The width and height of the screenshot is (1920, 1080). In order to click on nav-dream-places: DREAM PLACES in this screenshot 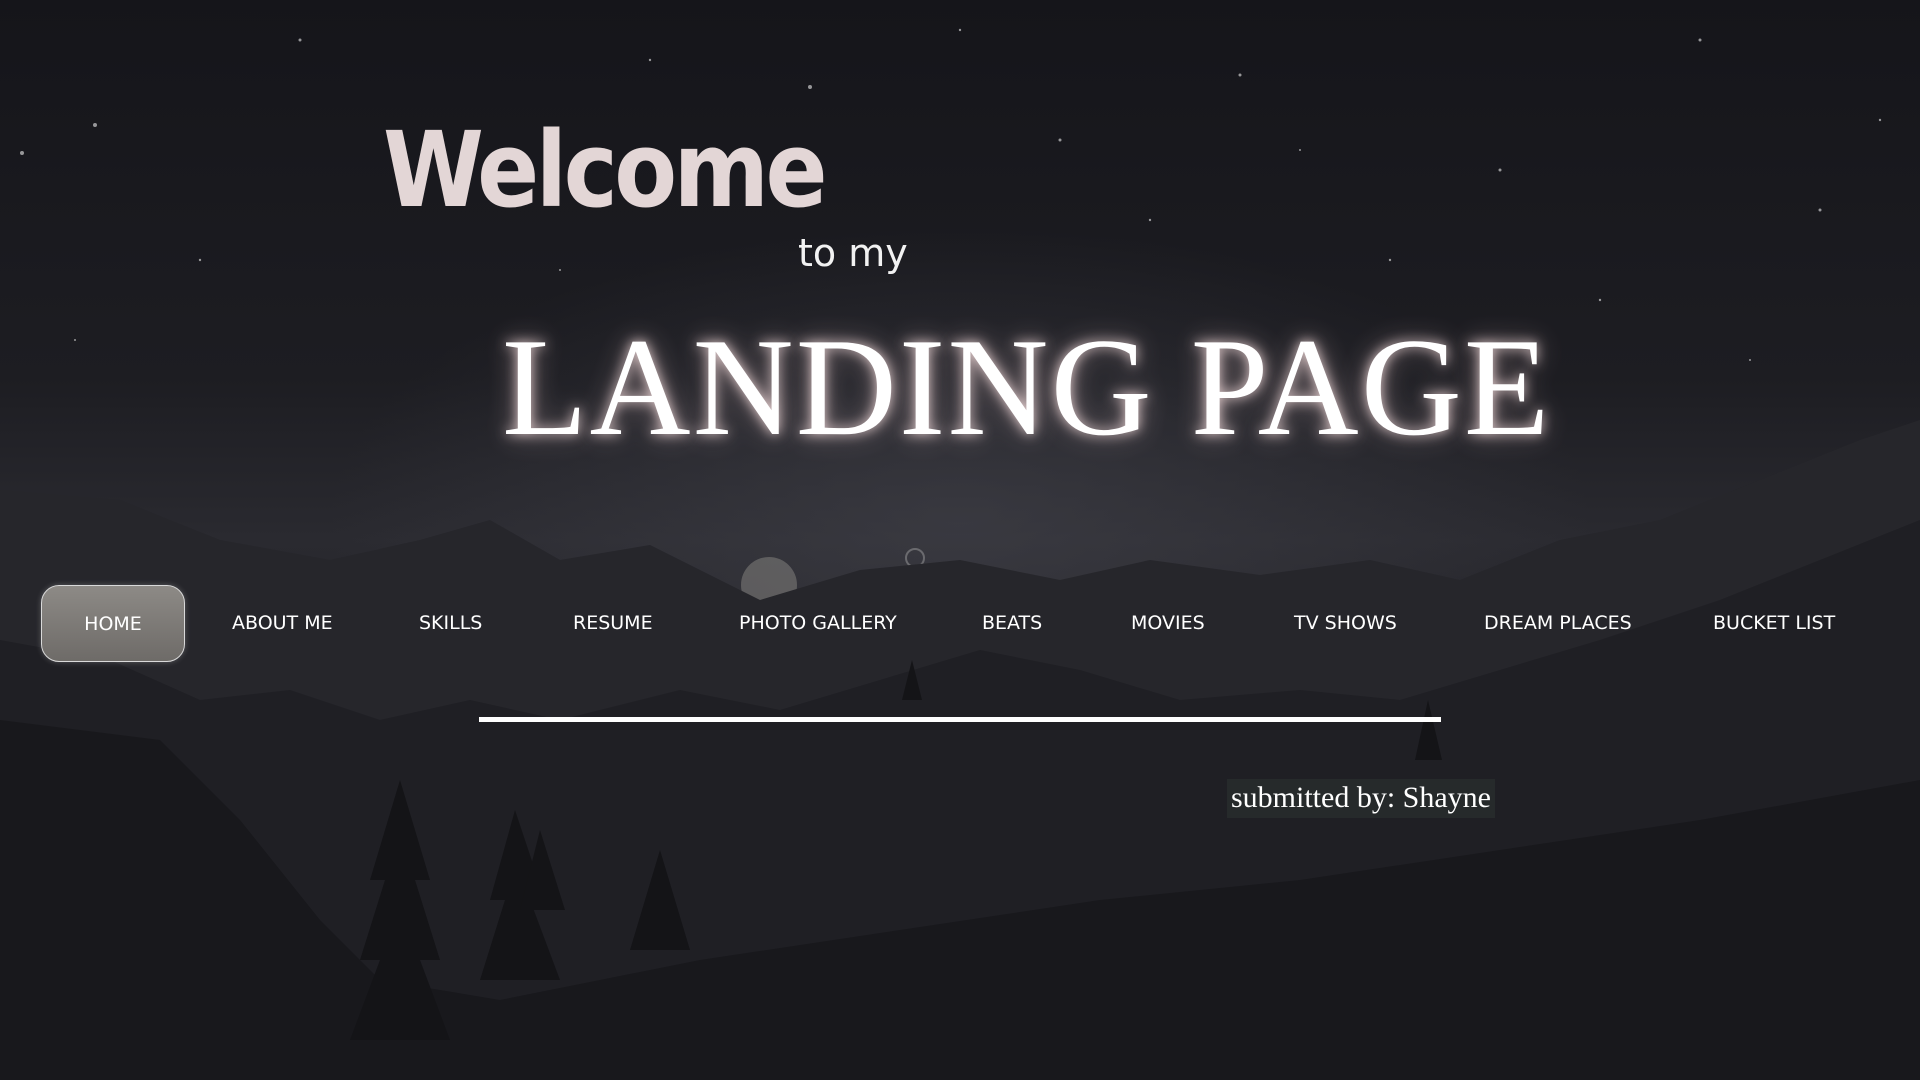, I will do `click(1558, 622)`.